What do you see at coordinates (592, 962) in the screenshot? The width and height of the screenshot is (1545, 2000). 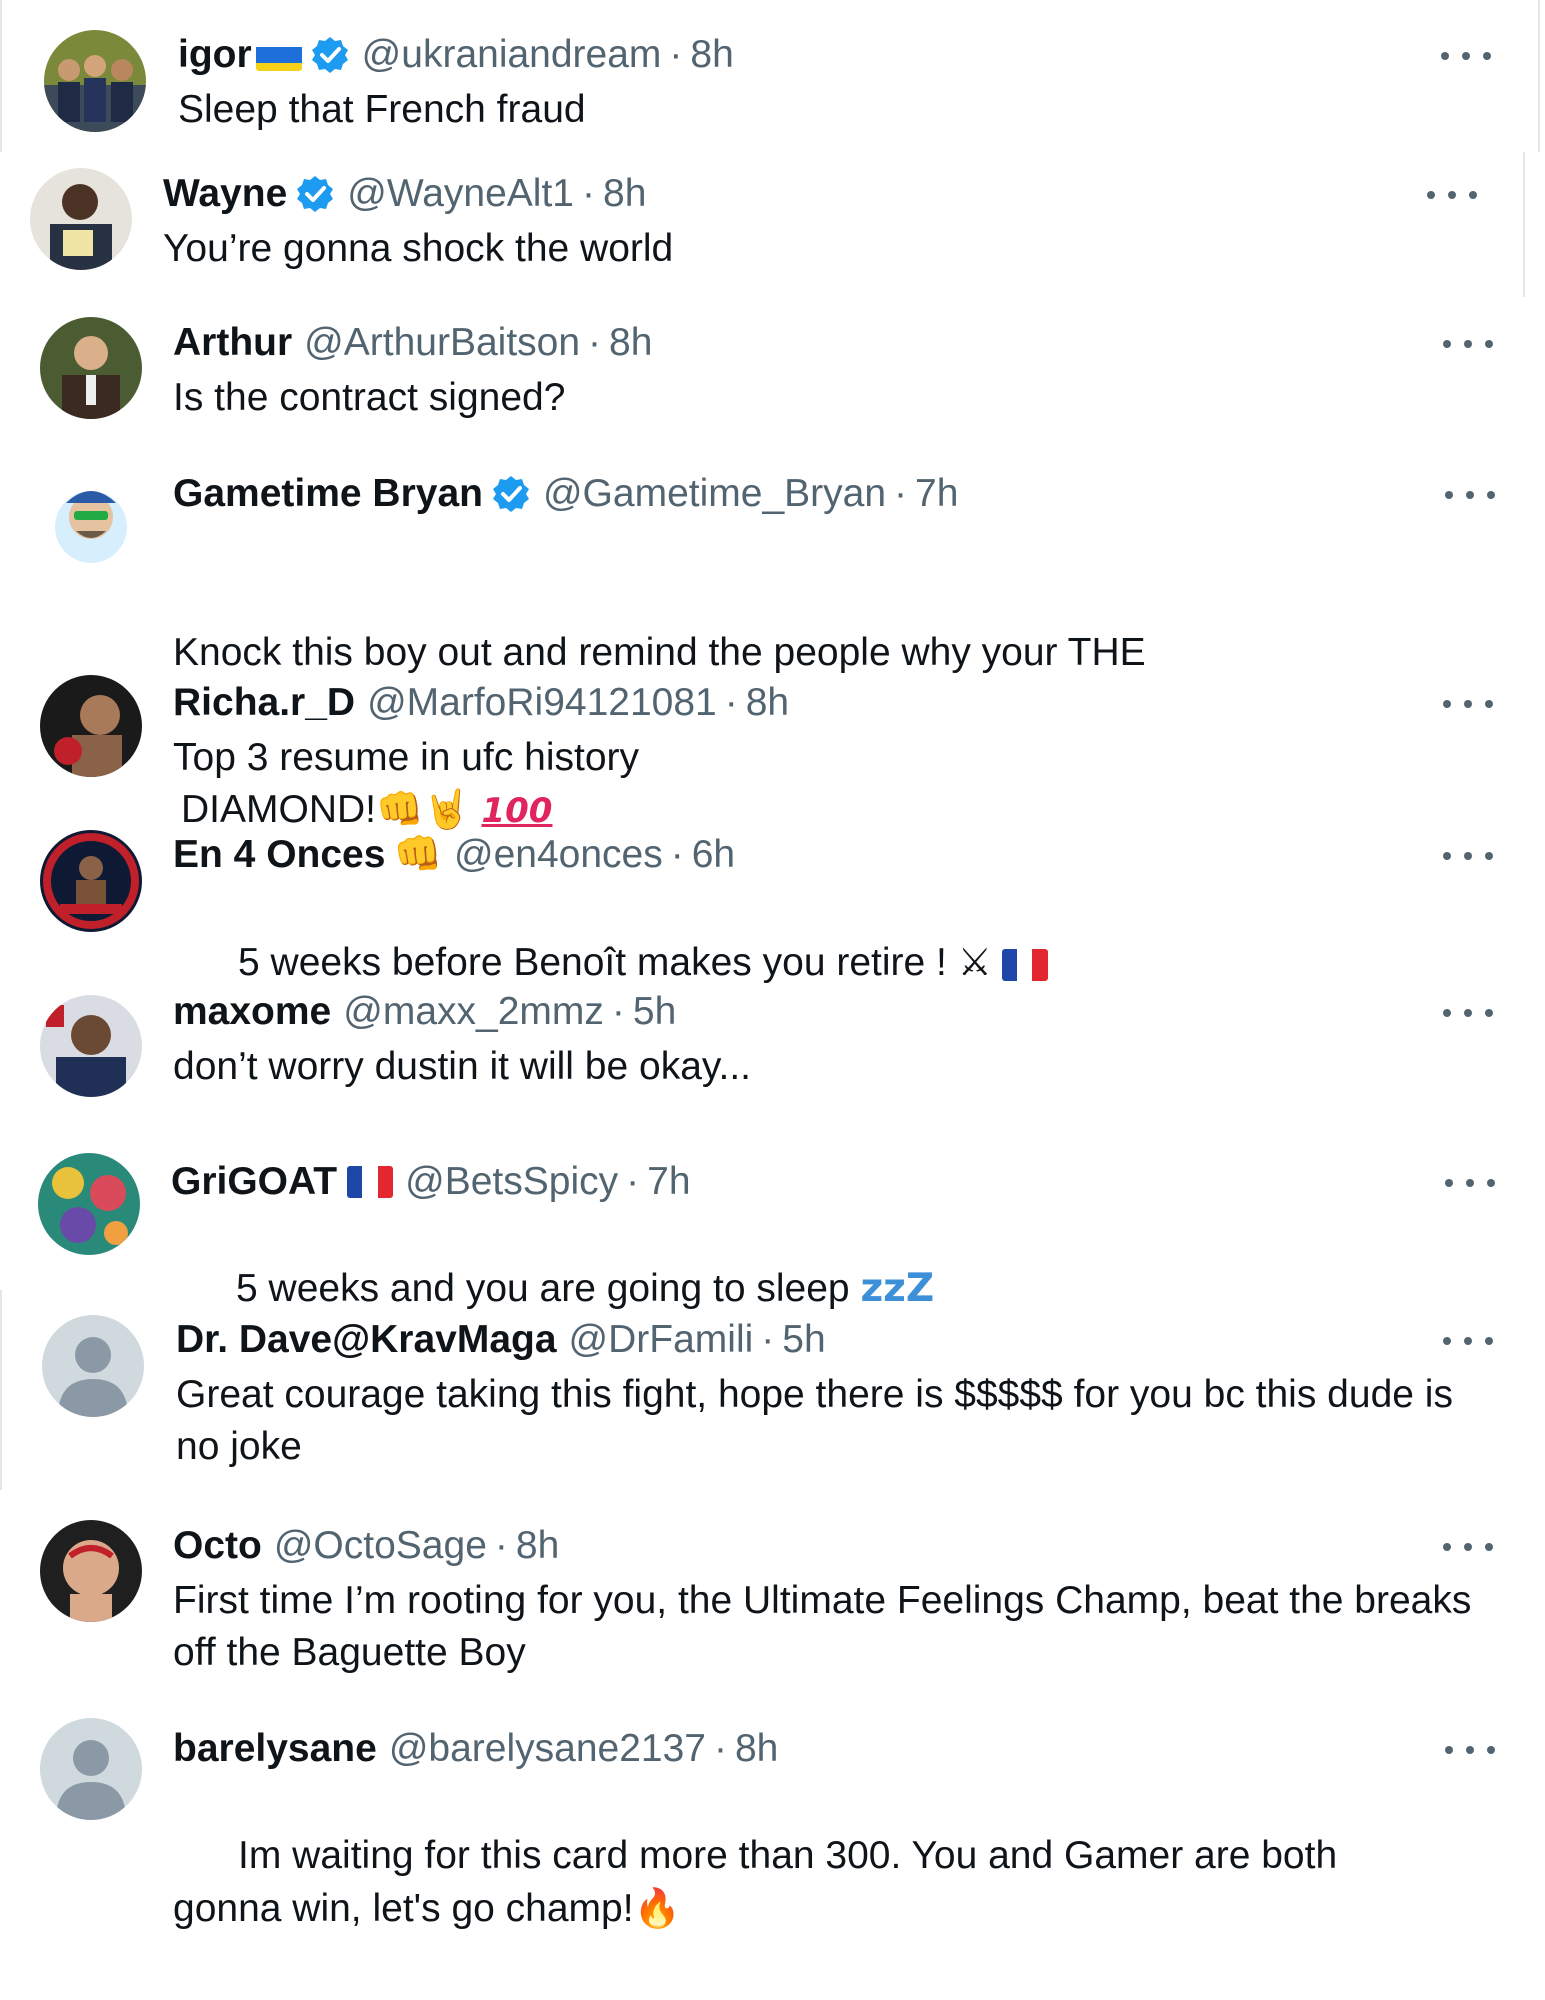 I see `reply-text-segment: 5 weeks before Benoît makes you retire !` at bounding box center [592, 962].